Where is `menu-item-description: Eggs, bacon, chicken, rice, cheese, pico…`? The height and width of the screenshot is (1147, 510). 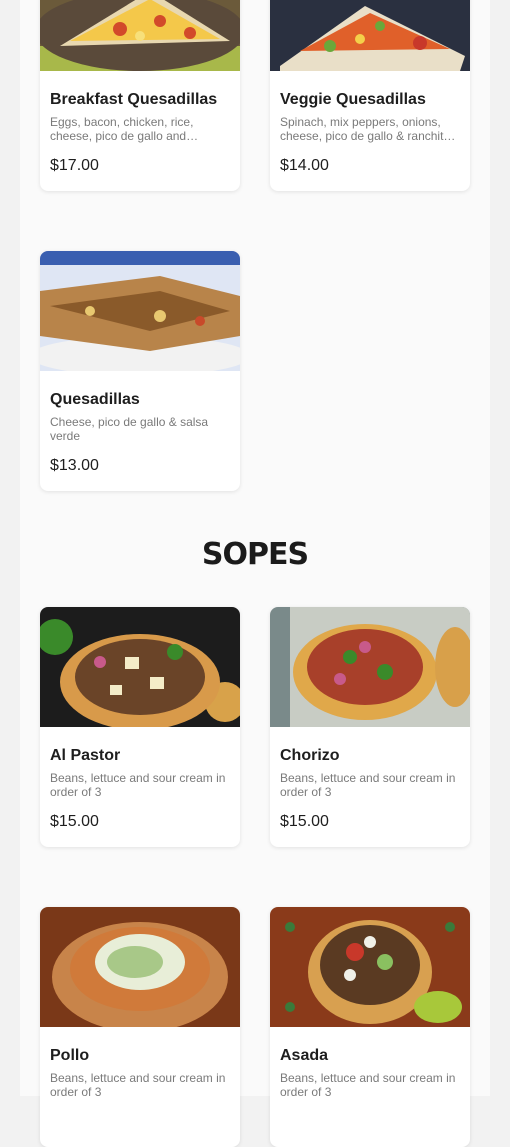
menu-item-description: Eggs, bacon, chicken, rice, cheese, pico… is located at coordinates (124, 129).